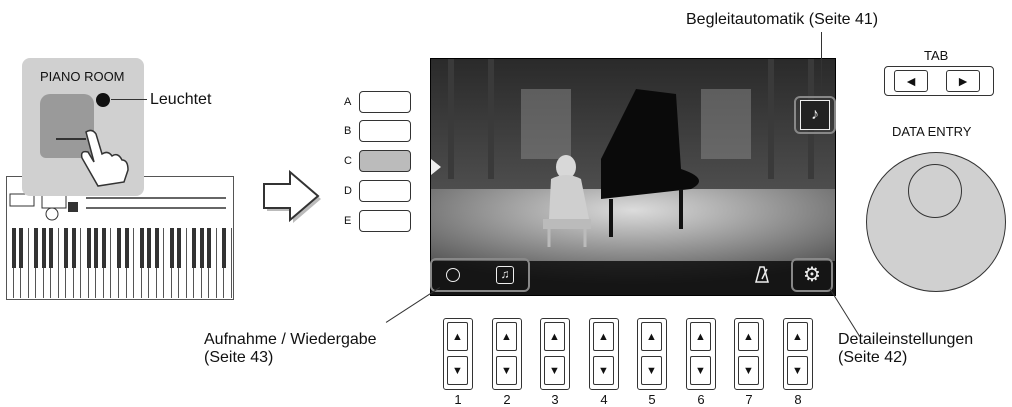 The image size is (1012, 407). What do you see at coordinates (458, 354) in the screenshot?
I see `updown-button-group-1: ▲ ▼` at bounding box center [458, 354].